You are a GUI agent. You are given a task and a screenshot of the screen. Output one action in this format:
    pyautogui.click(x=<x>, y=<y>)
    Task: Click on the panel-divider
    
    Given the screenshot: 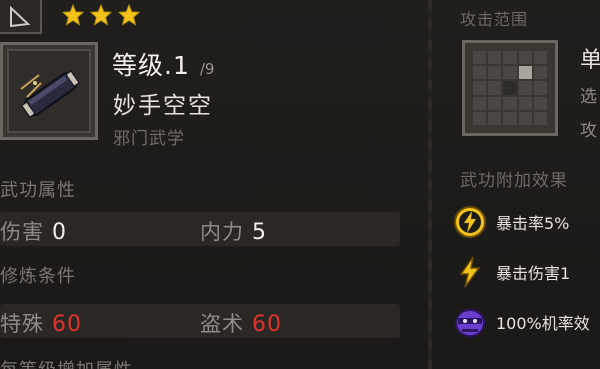 What is the action you would take?
    pyautogui.click(x=430, y=184)
    